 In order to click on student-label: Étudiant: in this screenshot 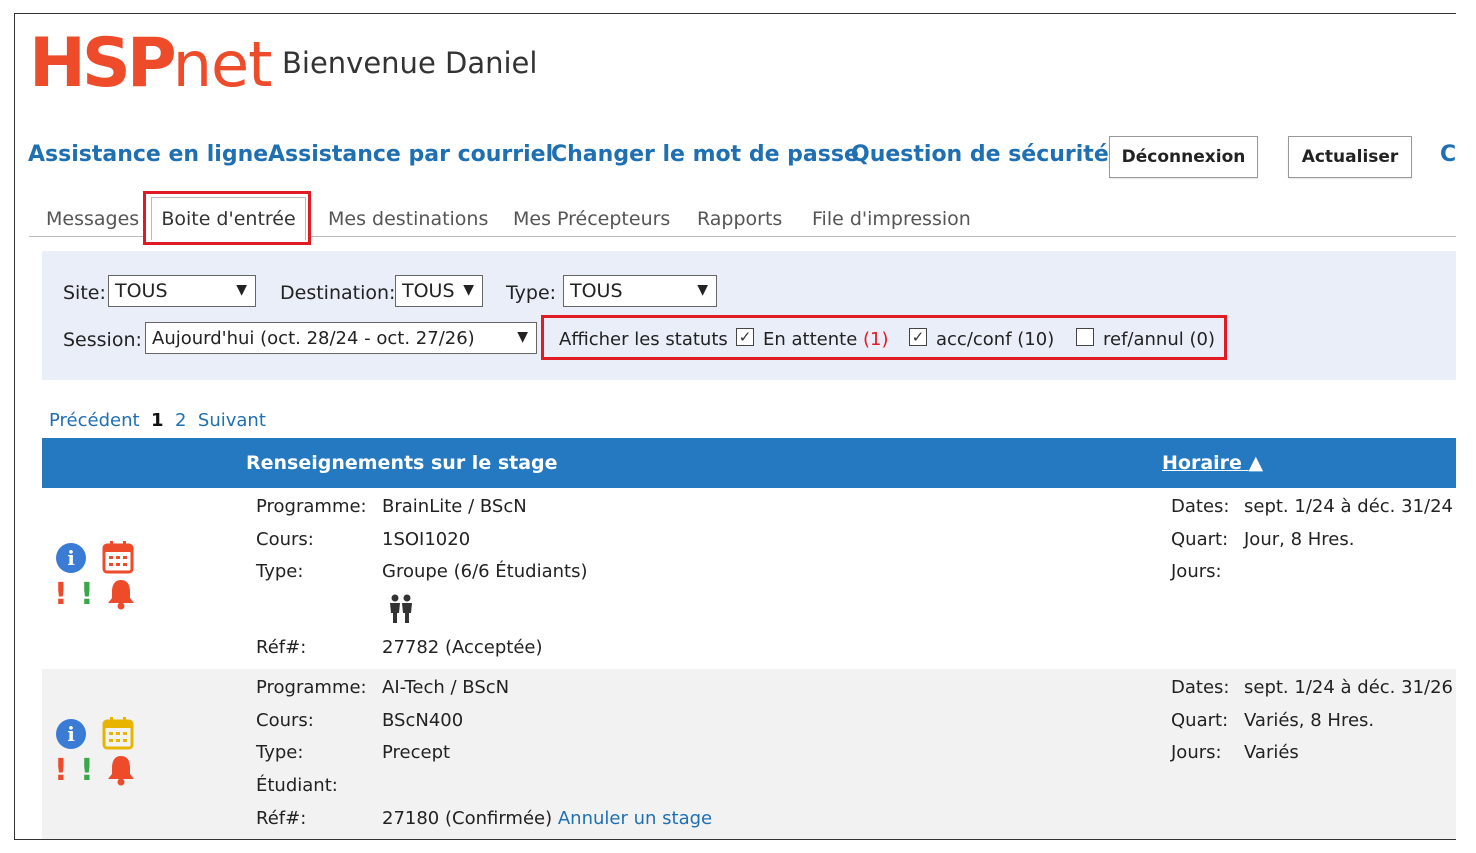, I will do `click(297, 785)`.